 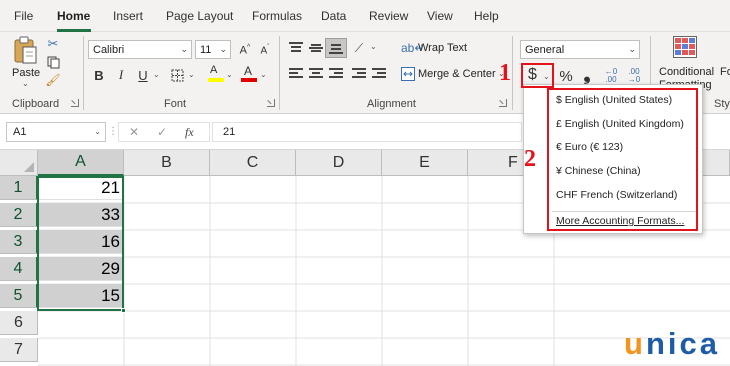 I want to click on tab-review: Review, so click(x=388, y=16).